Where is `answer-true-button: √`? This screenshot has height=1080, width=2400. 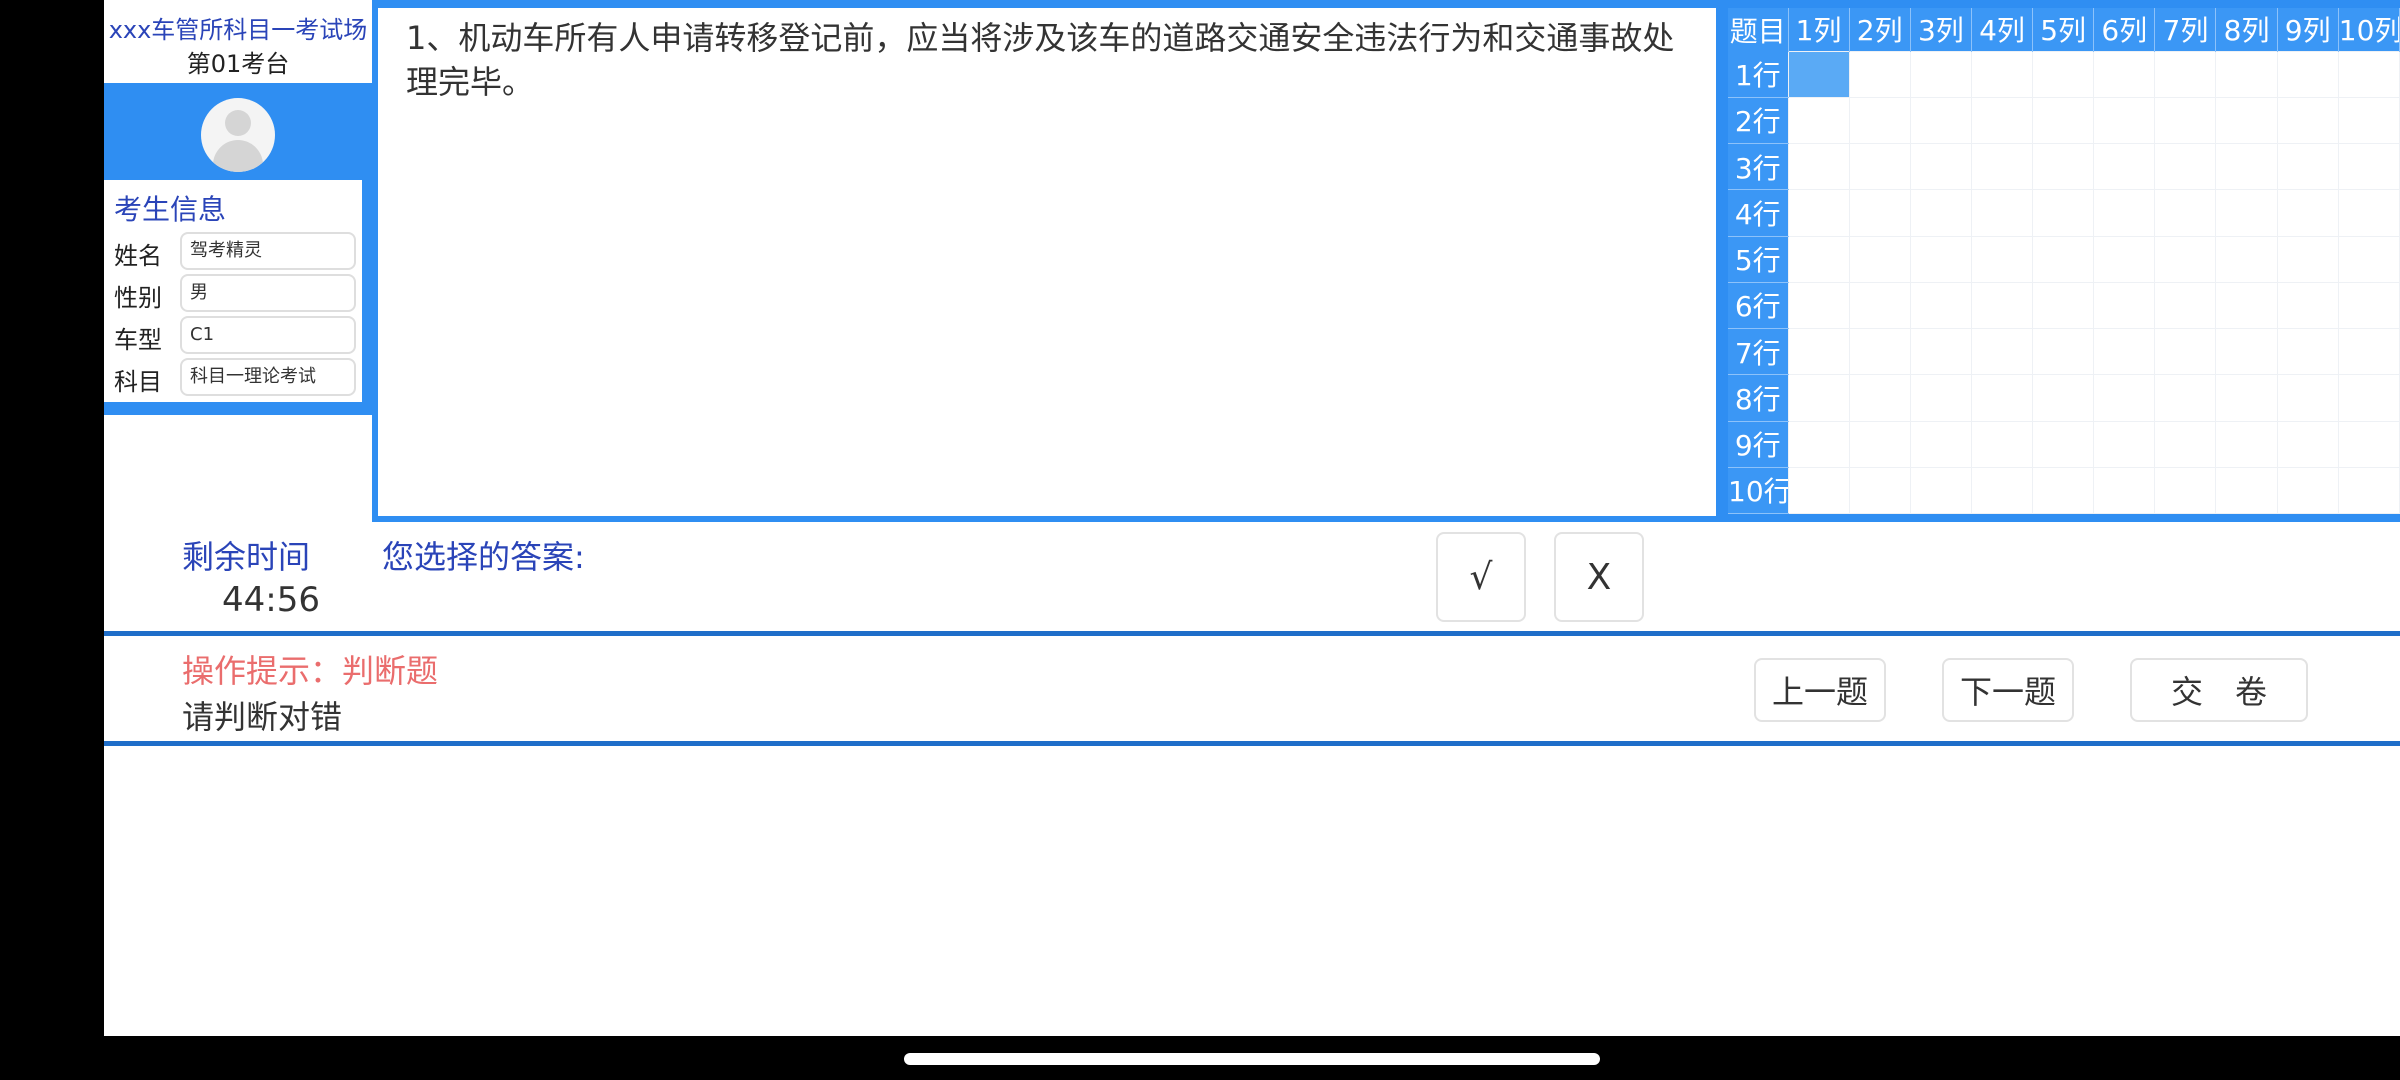
answer-true-button: √ is located at coordinates (1481, 577).